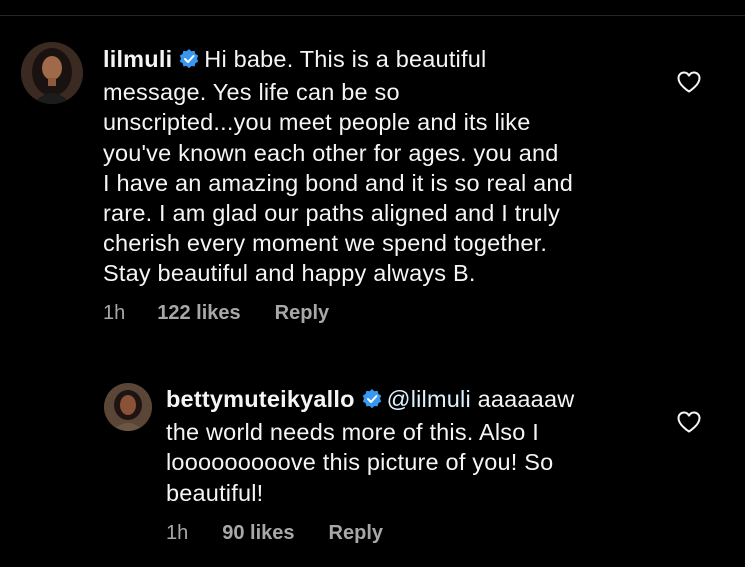  I want to click on username: bettymuteikyallo, so click(260, 399).